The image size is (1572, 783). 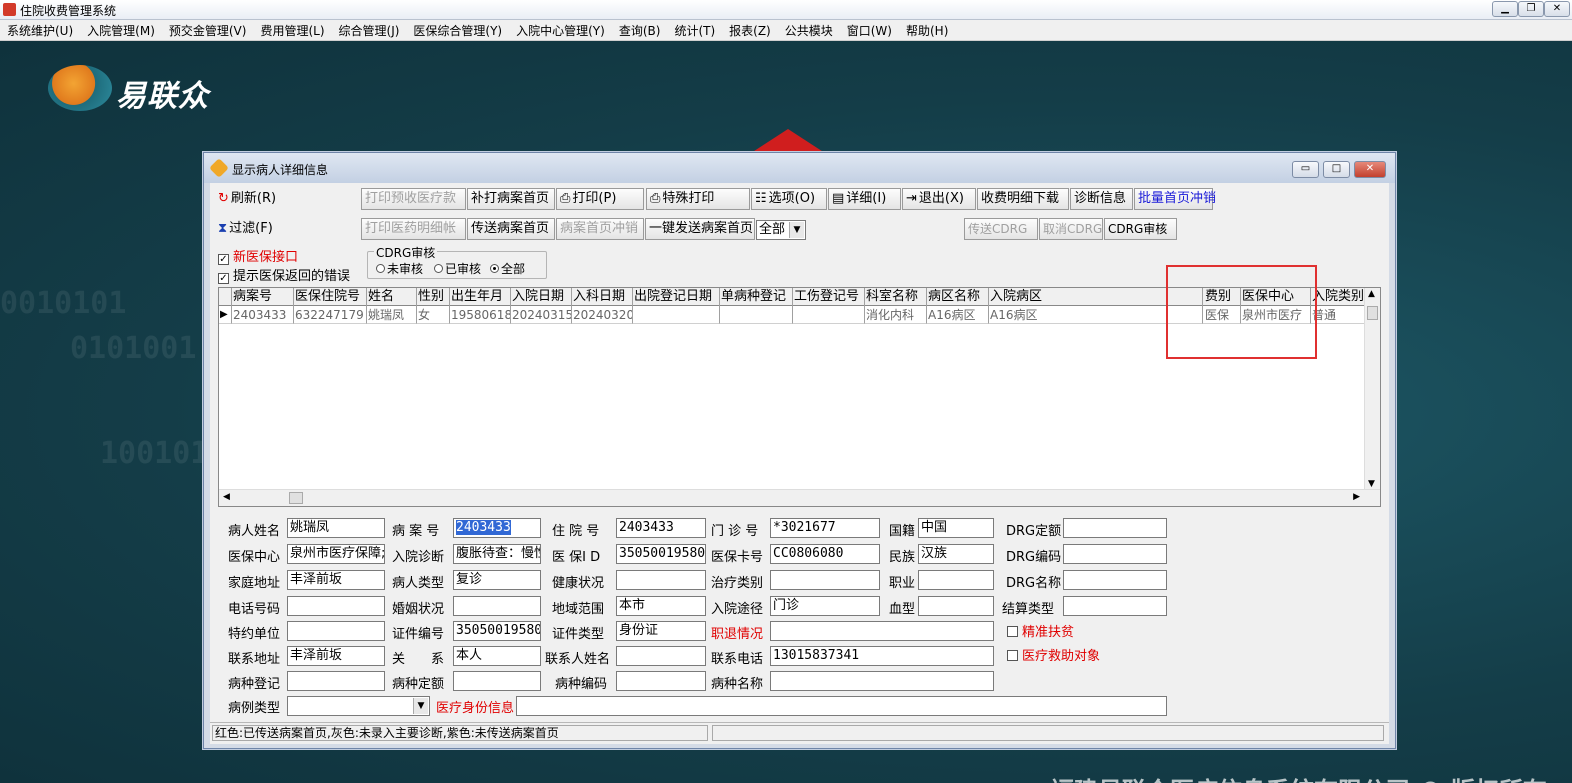 I want to click on drg-name-field, so click(x=1115, y=580).